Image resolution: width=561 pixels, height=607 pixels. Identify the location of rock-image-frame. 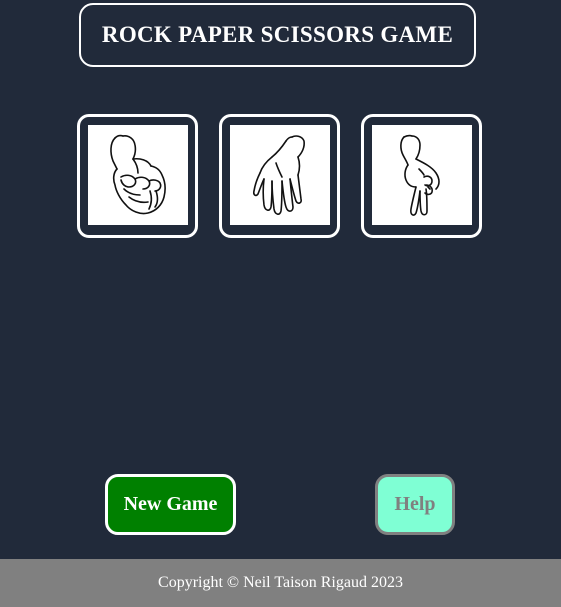
(138, 175).